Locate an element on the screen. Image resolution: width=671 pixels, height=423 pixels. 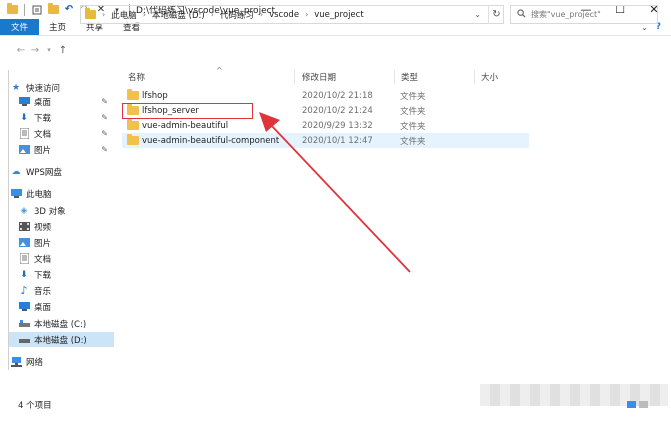
annotation-highlight-box is located at coordinates (187, 111).